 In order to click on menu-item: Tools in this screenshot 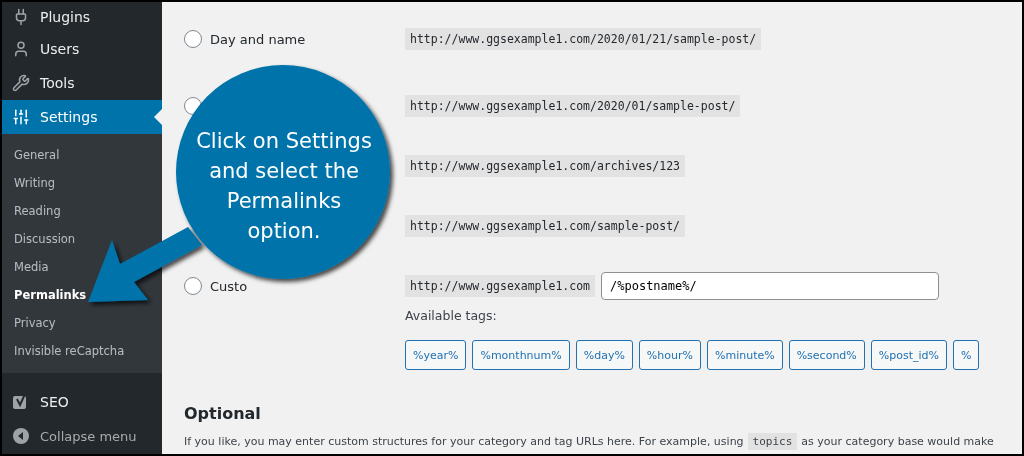, I will do `click(82, 83)`.